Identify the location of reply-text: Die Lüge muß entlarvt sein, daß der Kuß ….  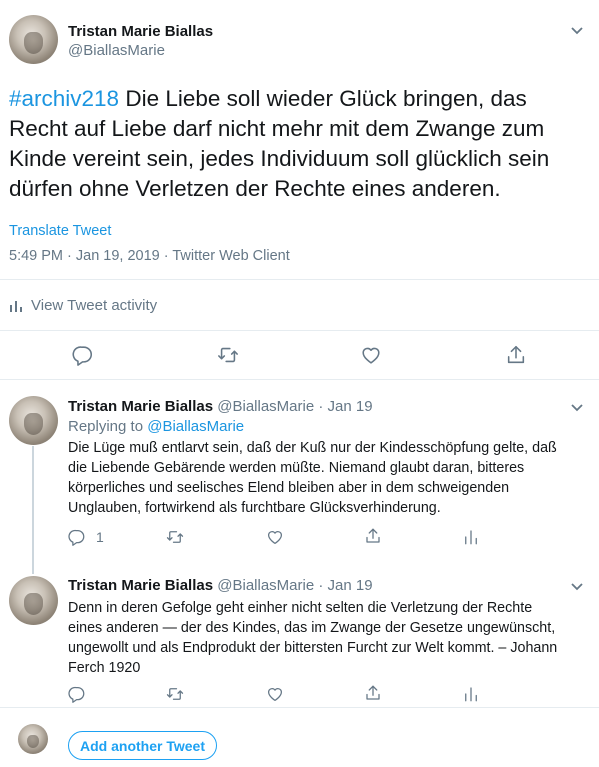
(312, 478).